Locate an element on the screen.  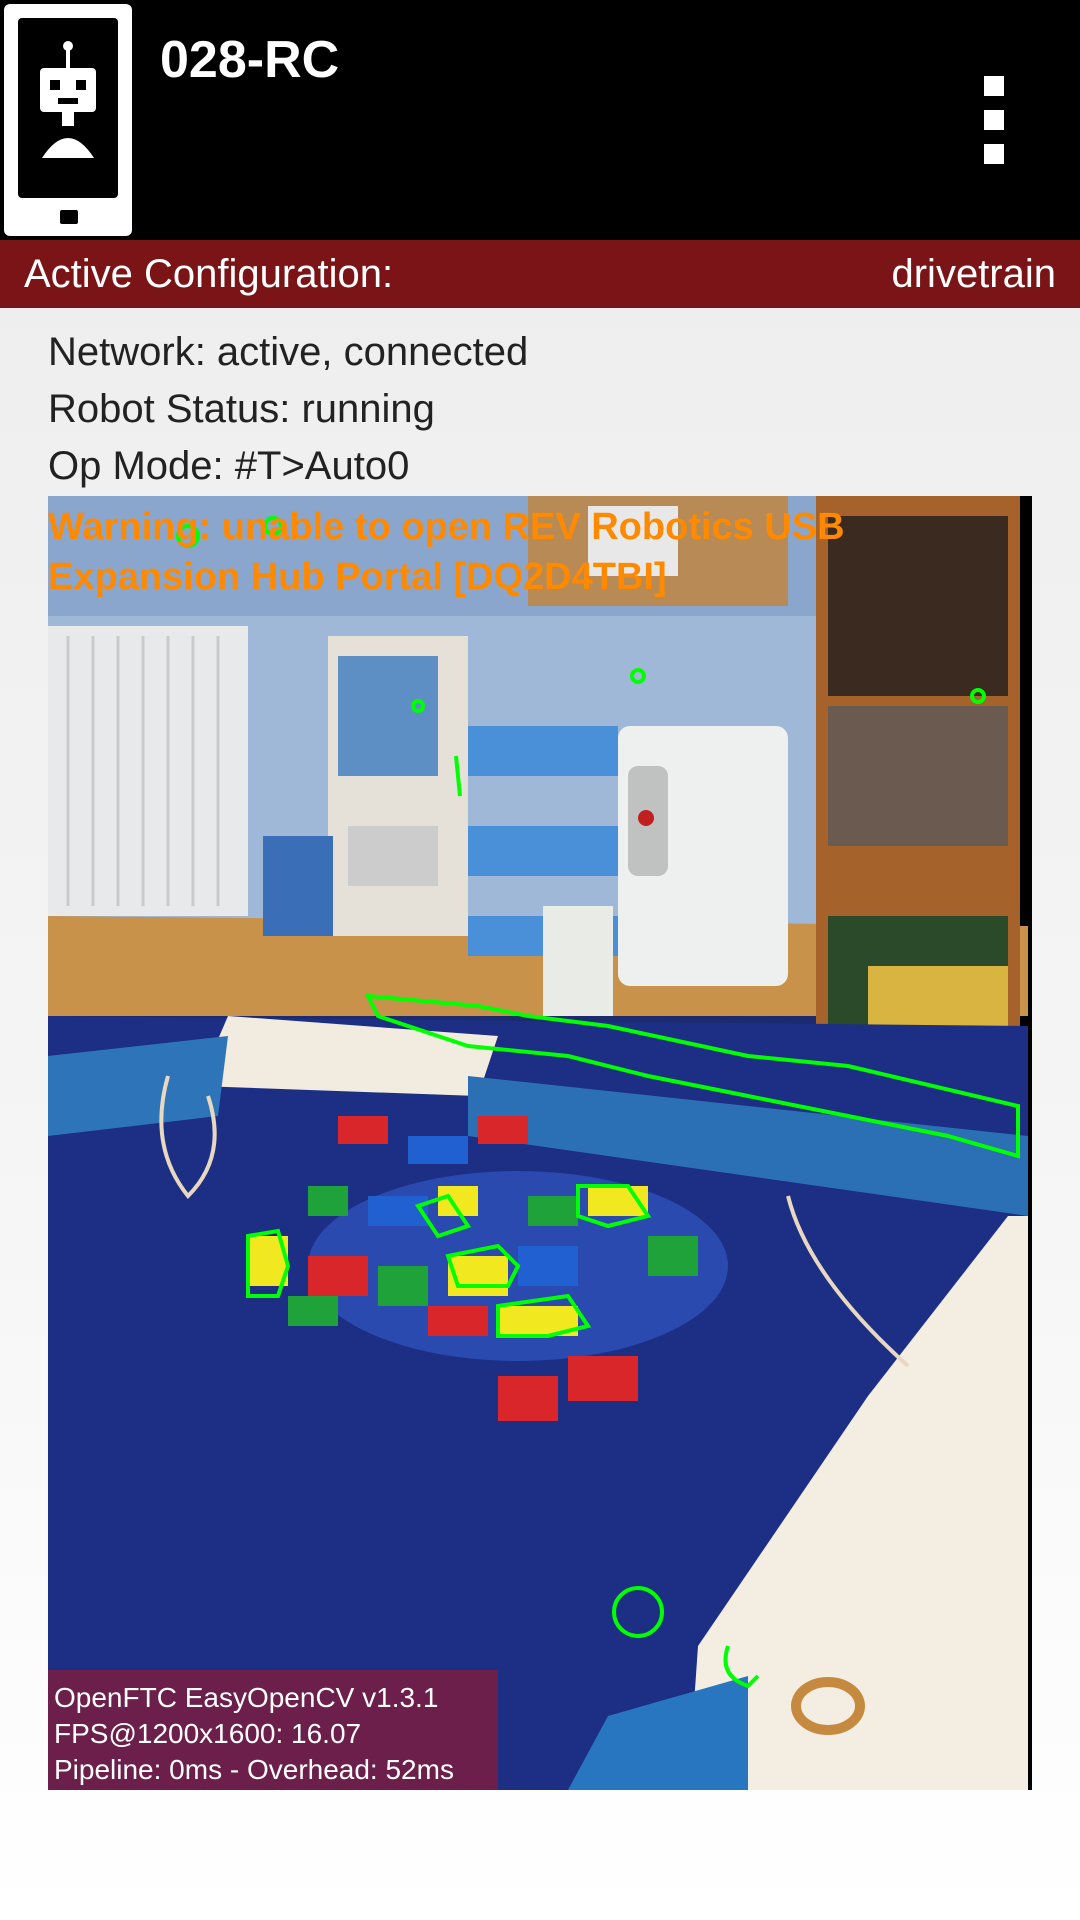
op-mode-status: Op Mode: #T>Auto0 is located at coordinates (229, 466).